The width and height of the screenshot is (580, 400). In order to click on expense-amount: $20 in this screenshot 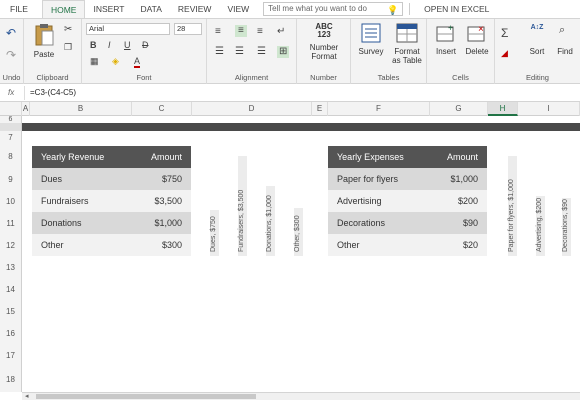, I will do `click(470, 245)`.